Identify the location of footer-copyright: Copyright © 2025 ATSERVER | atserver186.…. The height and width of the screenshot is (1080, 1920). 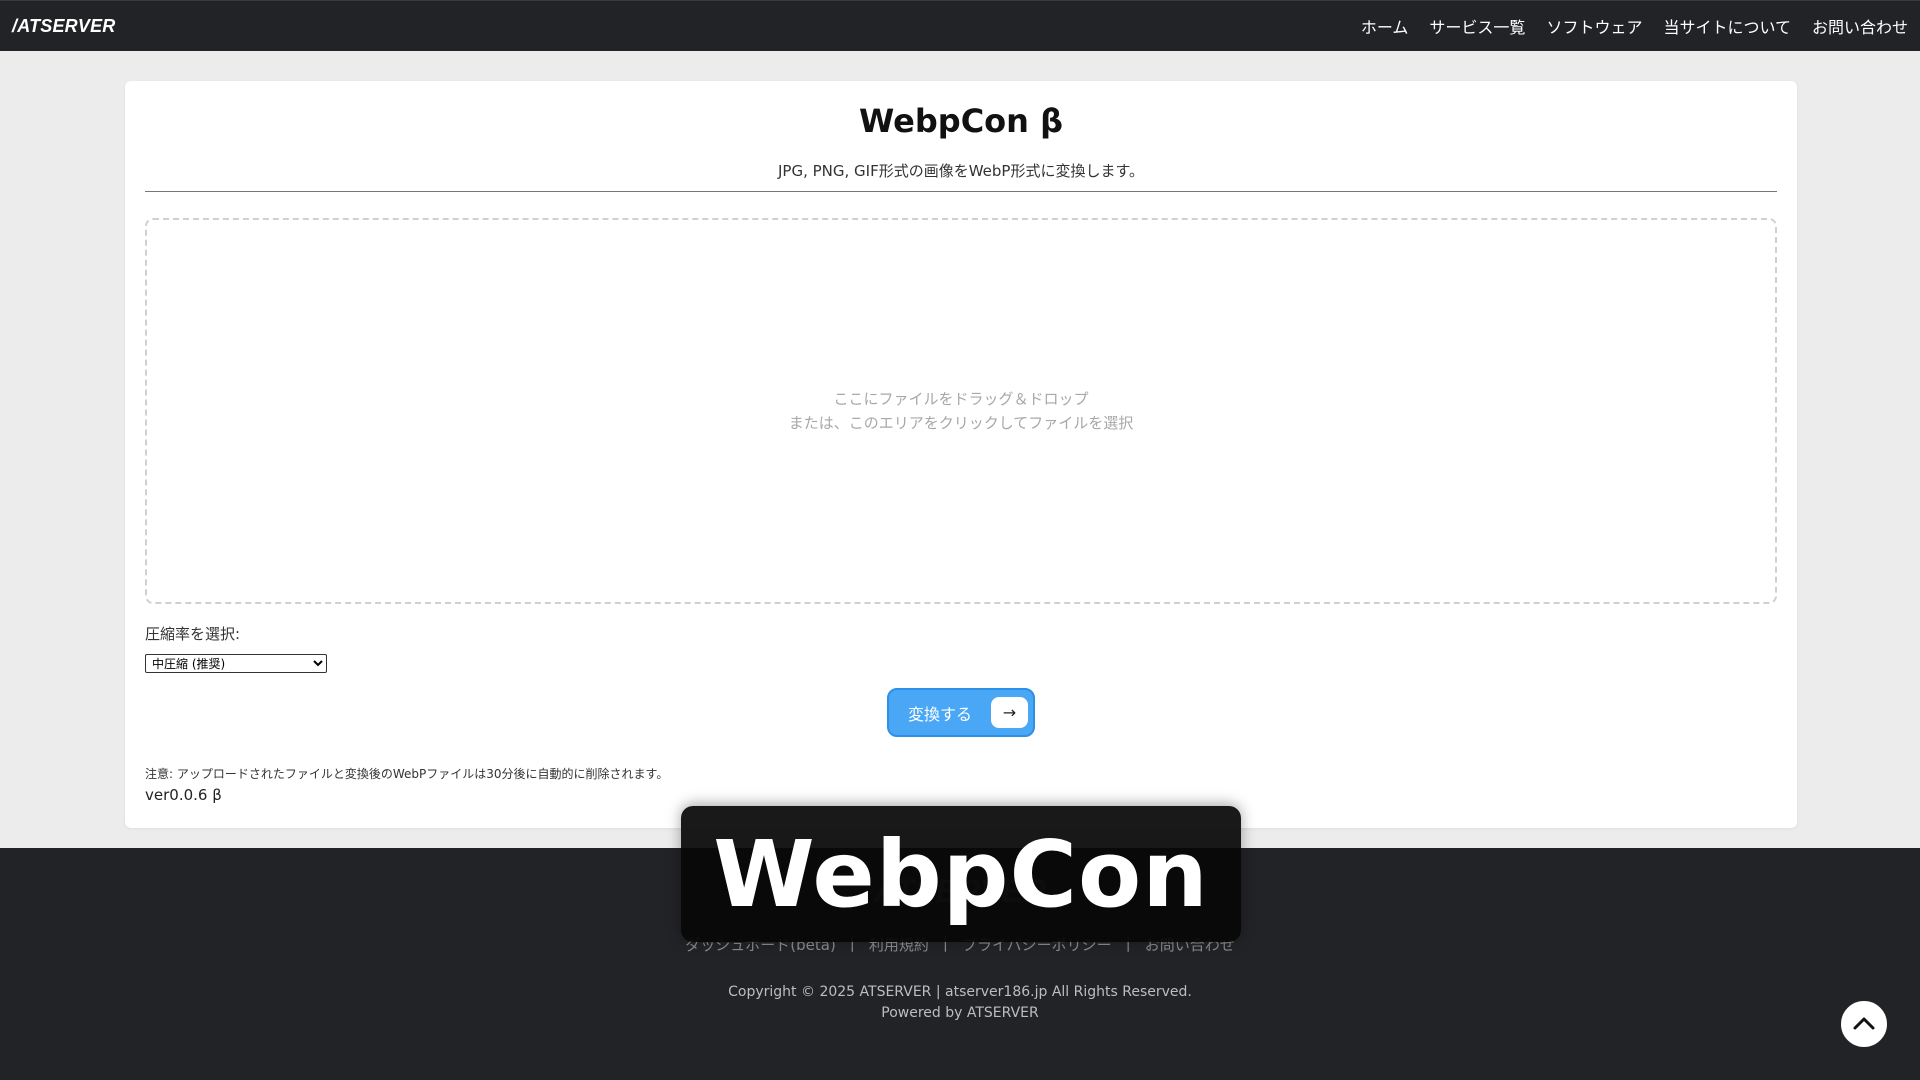
(960, 1003).